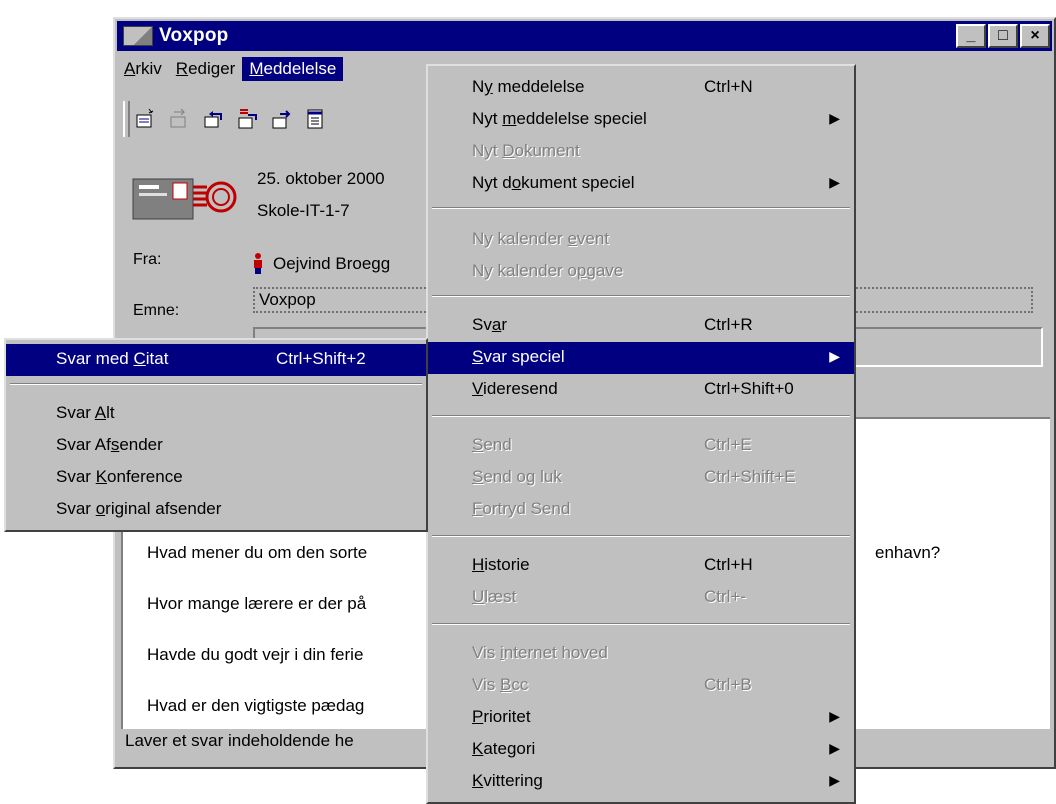 The width and height of the screenshot is (1056, 804). Describe the element at coordinates (146, 119) in the screenshot. I see `new-message-button` at that location.